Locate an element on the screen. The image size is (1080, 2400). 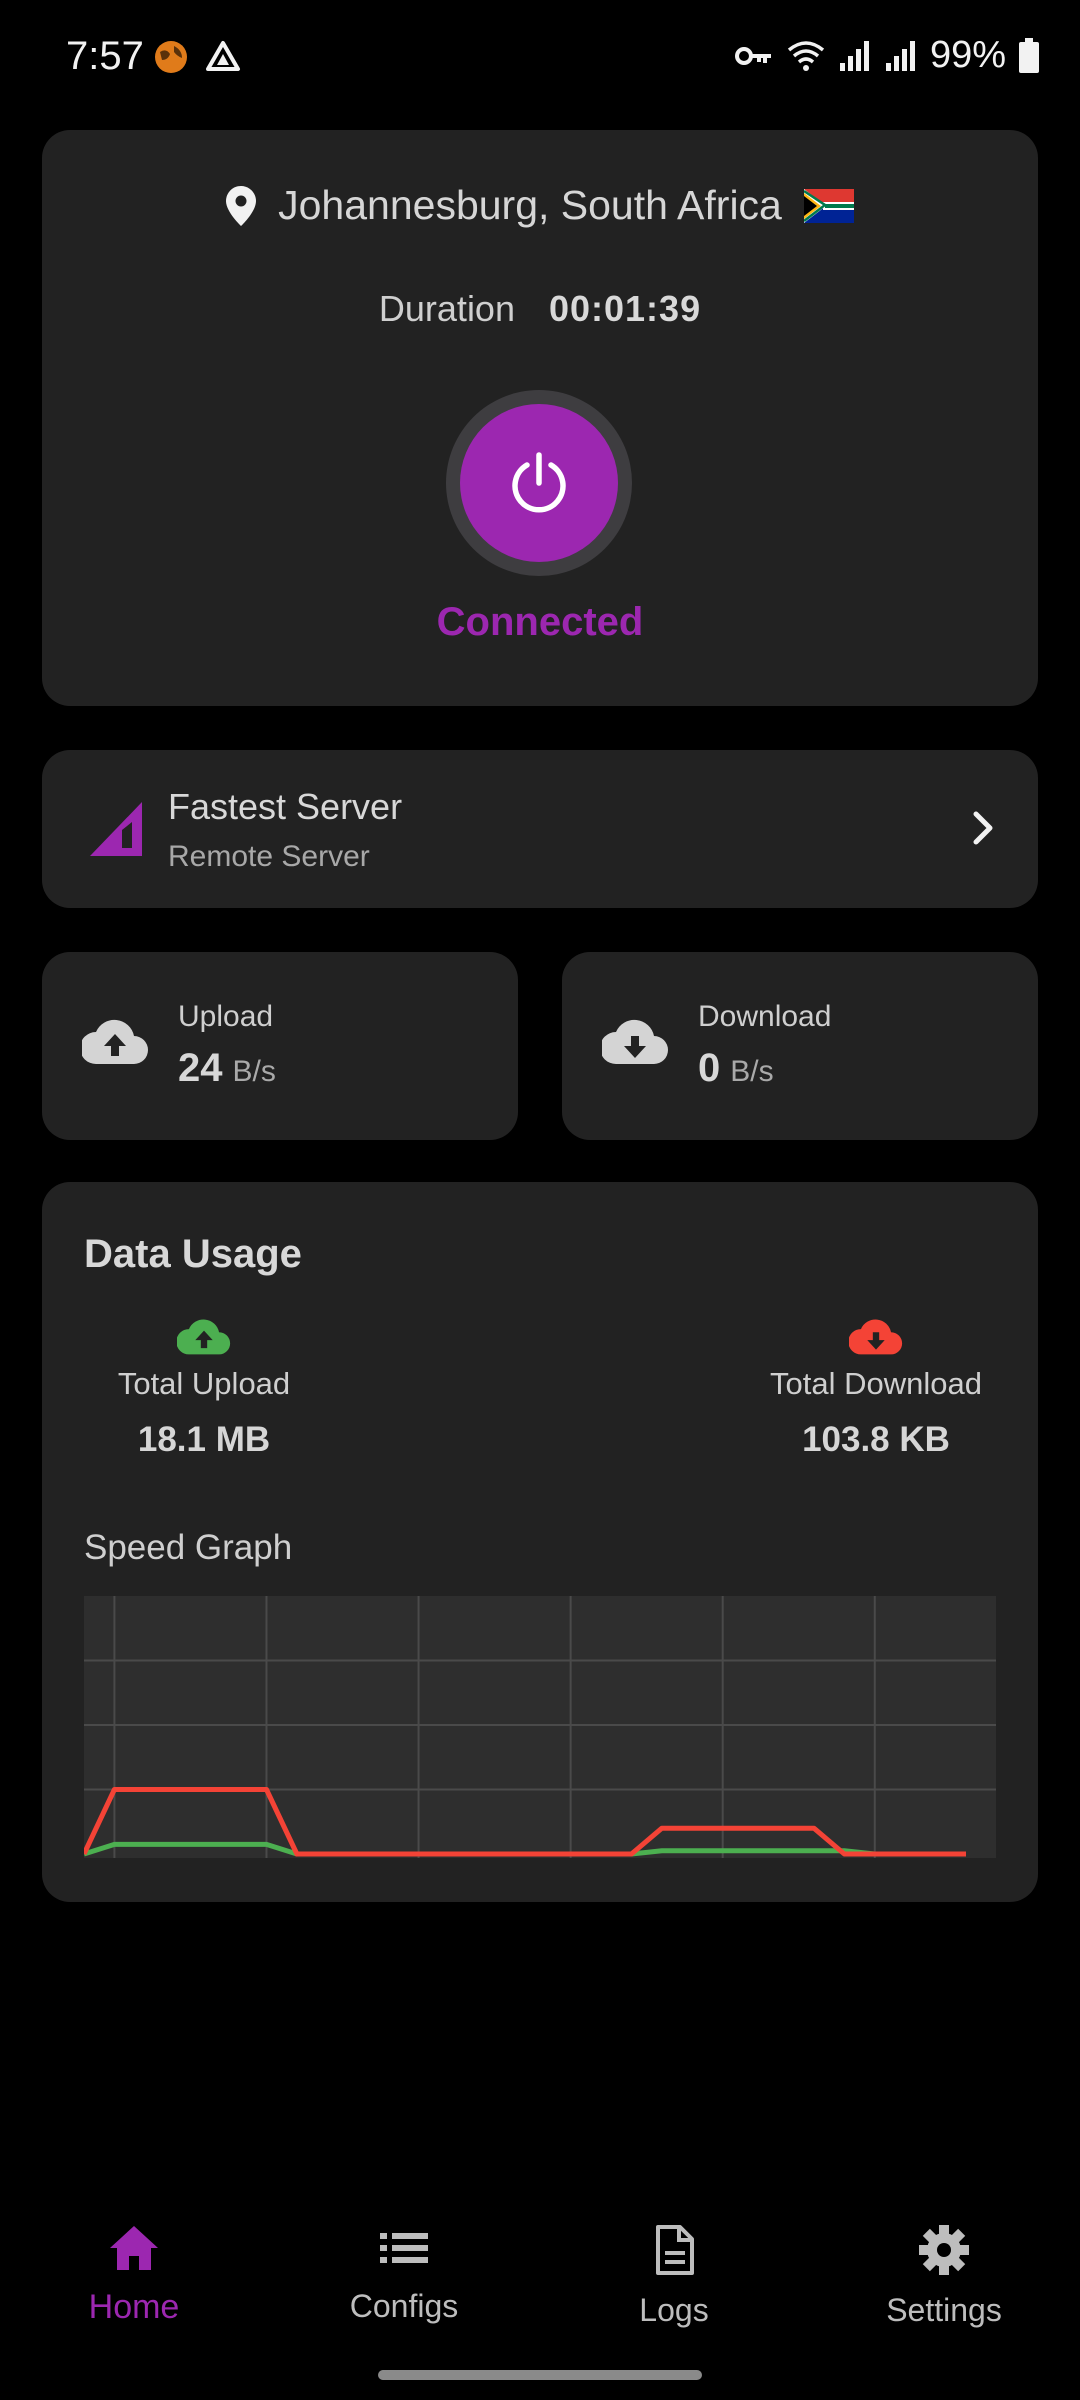
nav-configs: Configs is located at coordinates (404, 2274).